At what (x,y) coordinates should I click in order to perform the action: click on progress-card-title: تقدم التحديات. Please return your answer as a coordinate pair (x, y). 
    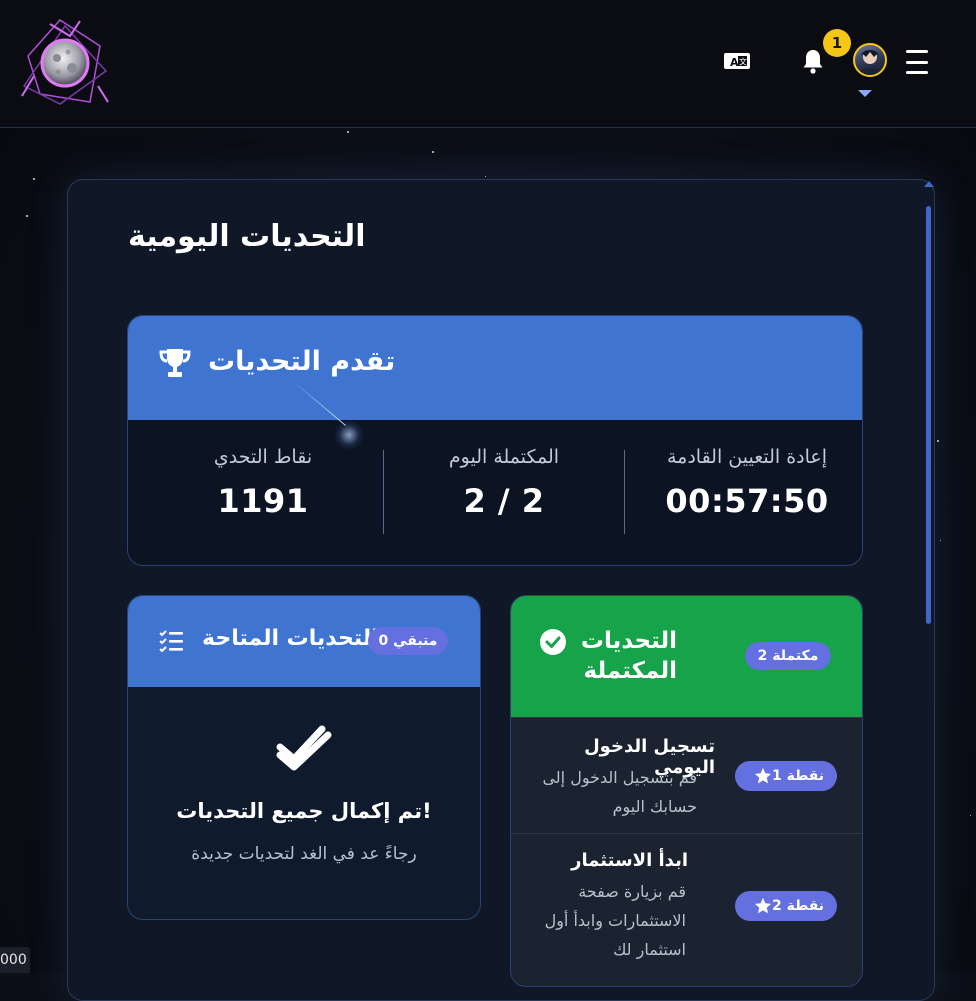
    Looking at the image, I should click on (302, 361).